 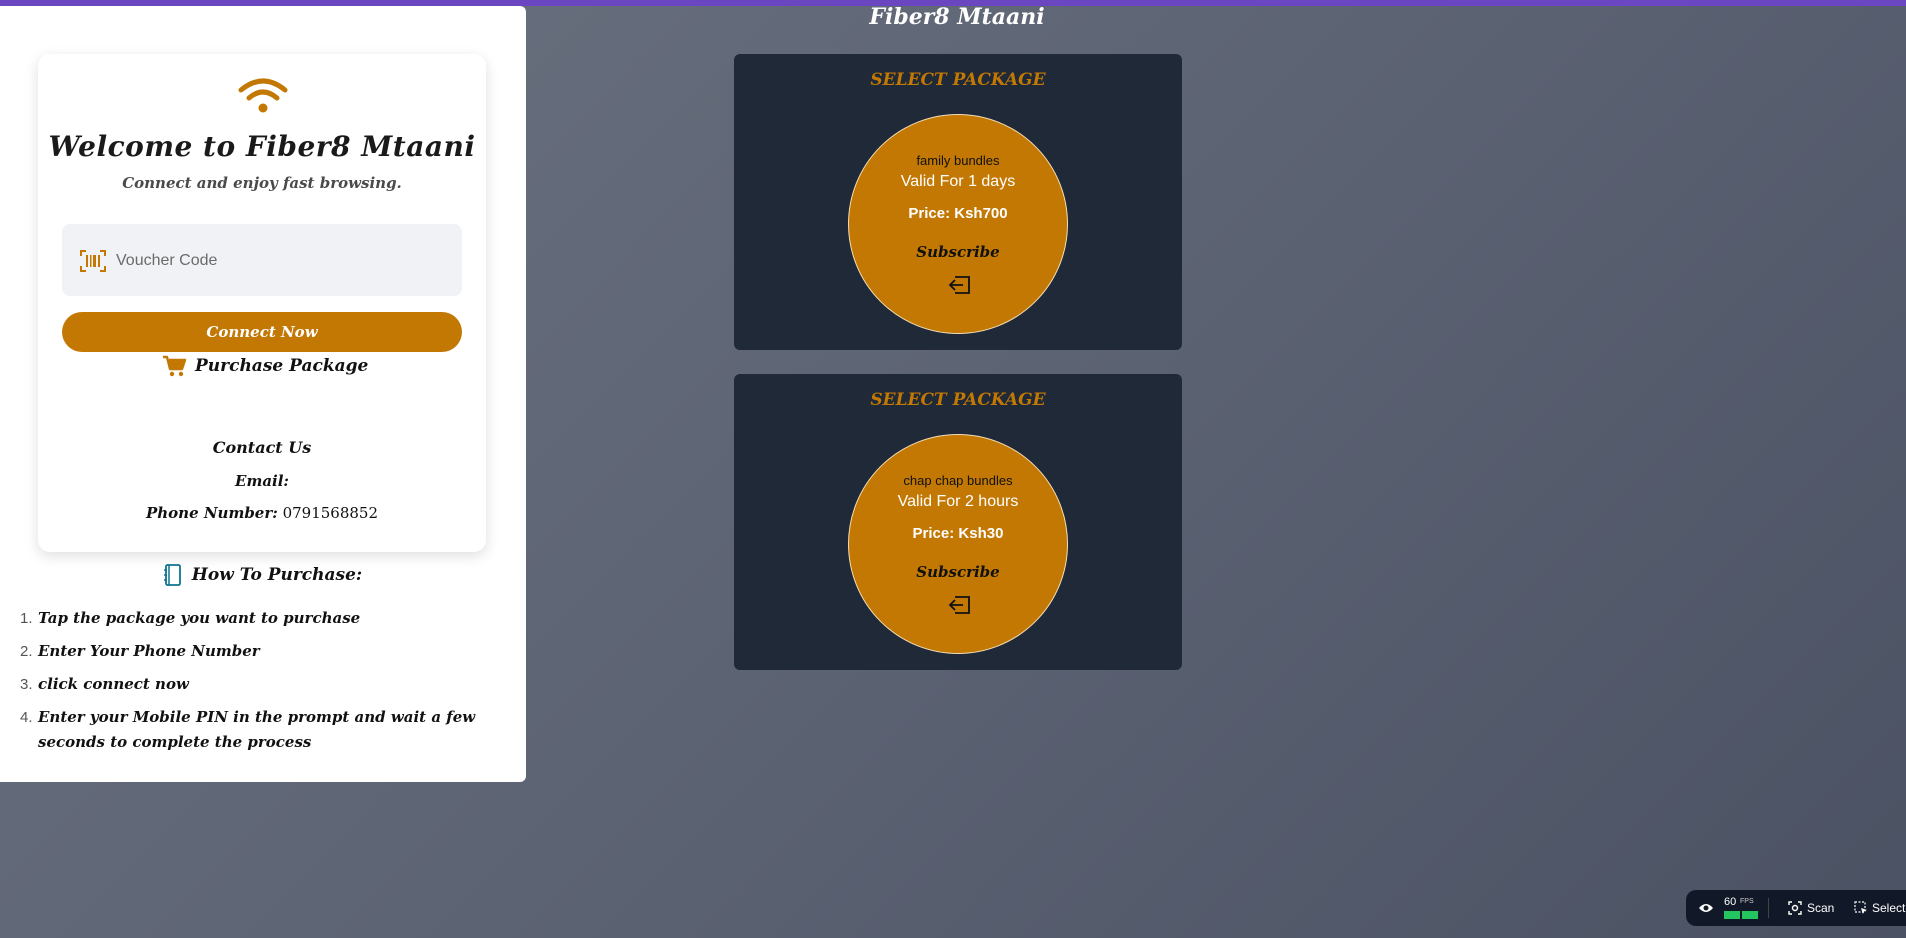 I want to click on phone-value: 0791568852, so click(x=330, y=513).